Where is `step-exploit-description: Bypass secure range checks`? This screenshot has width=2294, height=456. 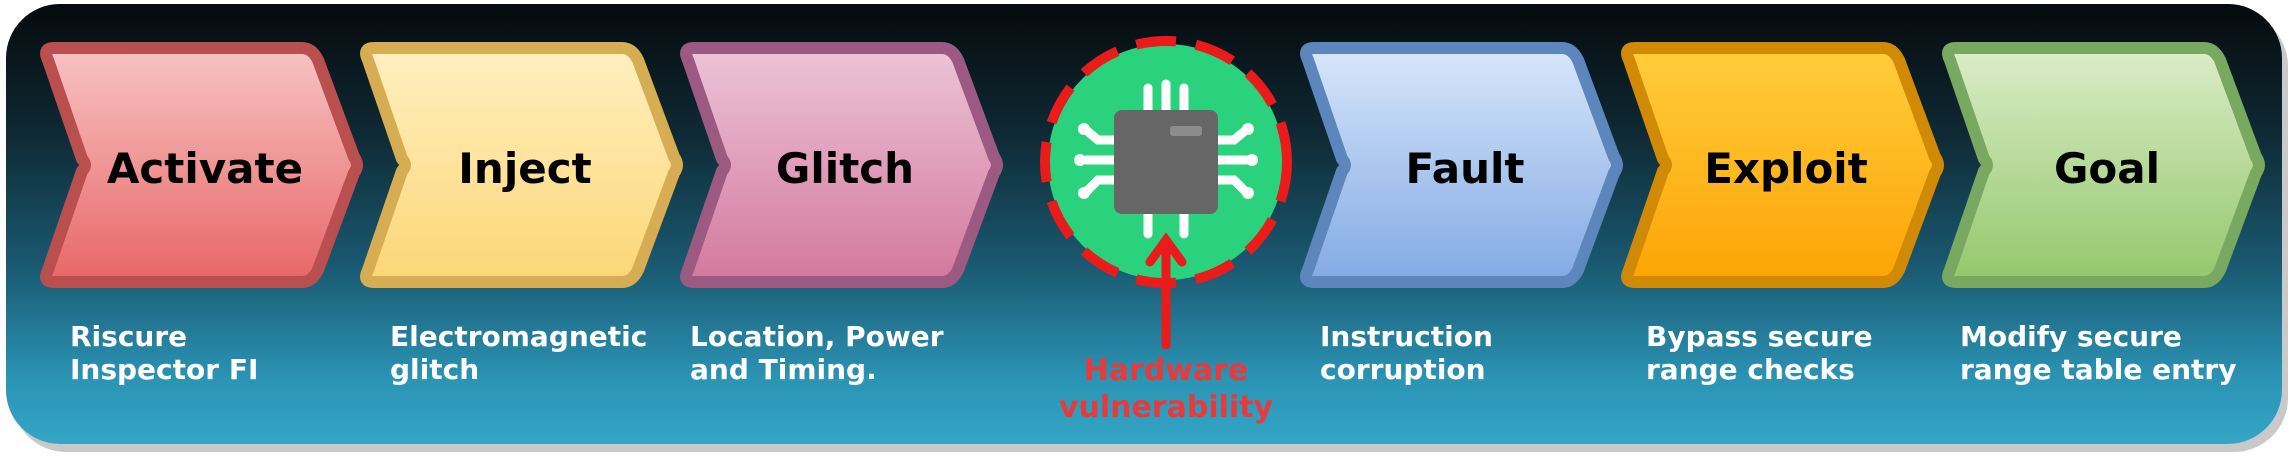
step-exploit-description: Bypass secure range checks is located at coordinates (1759, 353).